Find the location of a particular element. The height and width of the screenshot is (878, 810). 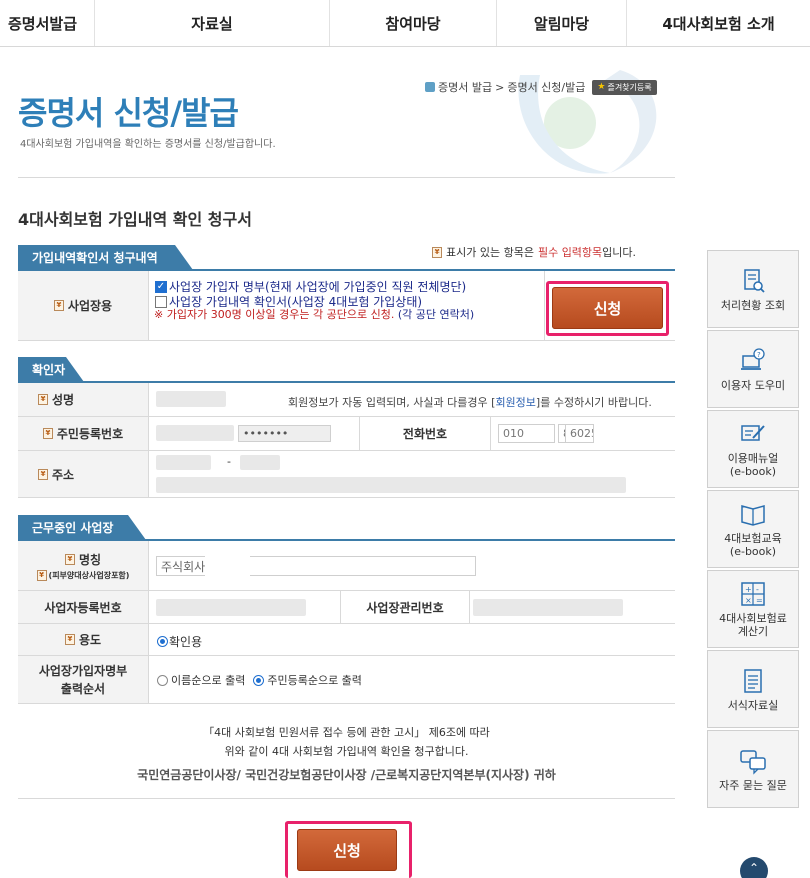

scroll-top-button: ⌃ is located at coordinates (754, 867).